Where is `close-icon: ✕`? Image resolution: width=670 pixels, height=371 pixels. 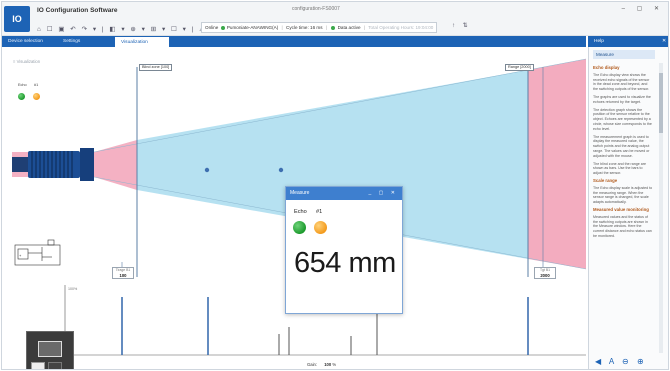 close-icon: ✕ is located at coordinates (664, 41).